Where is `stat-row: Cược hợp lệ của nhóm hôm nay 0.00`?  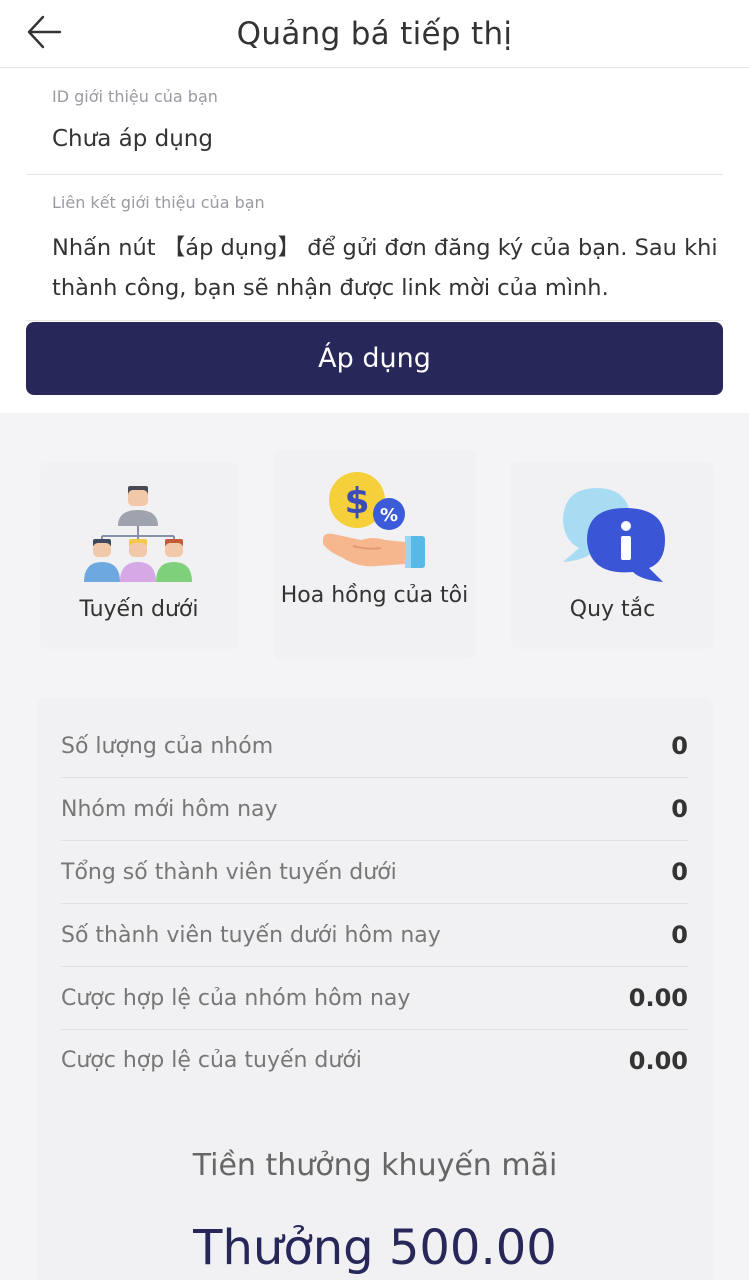
stat-row: Cược hợp lệ của nhóm hôm nay 0.00 is located at coordinates (374, 998).